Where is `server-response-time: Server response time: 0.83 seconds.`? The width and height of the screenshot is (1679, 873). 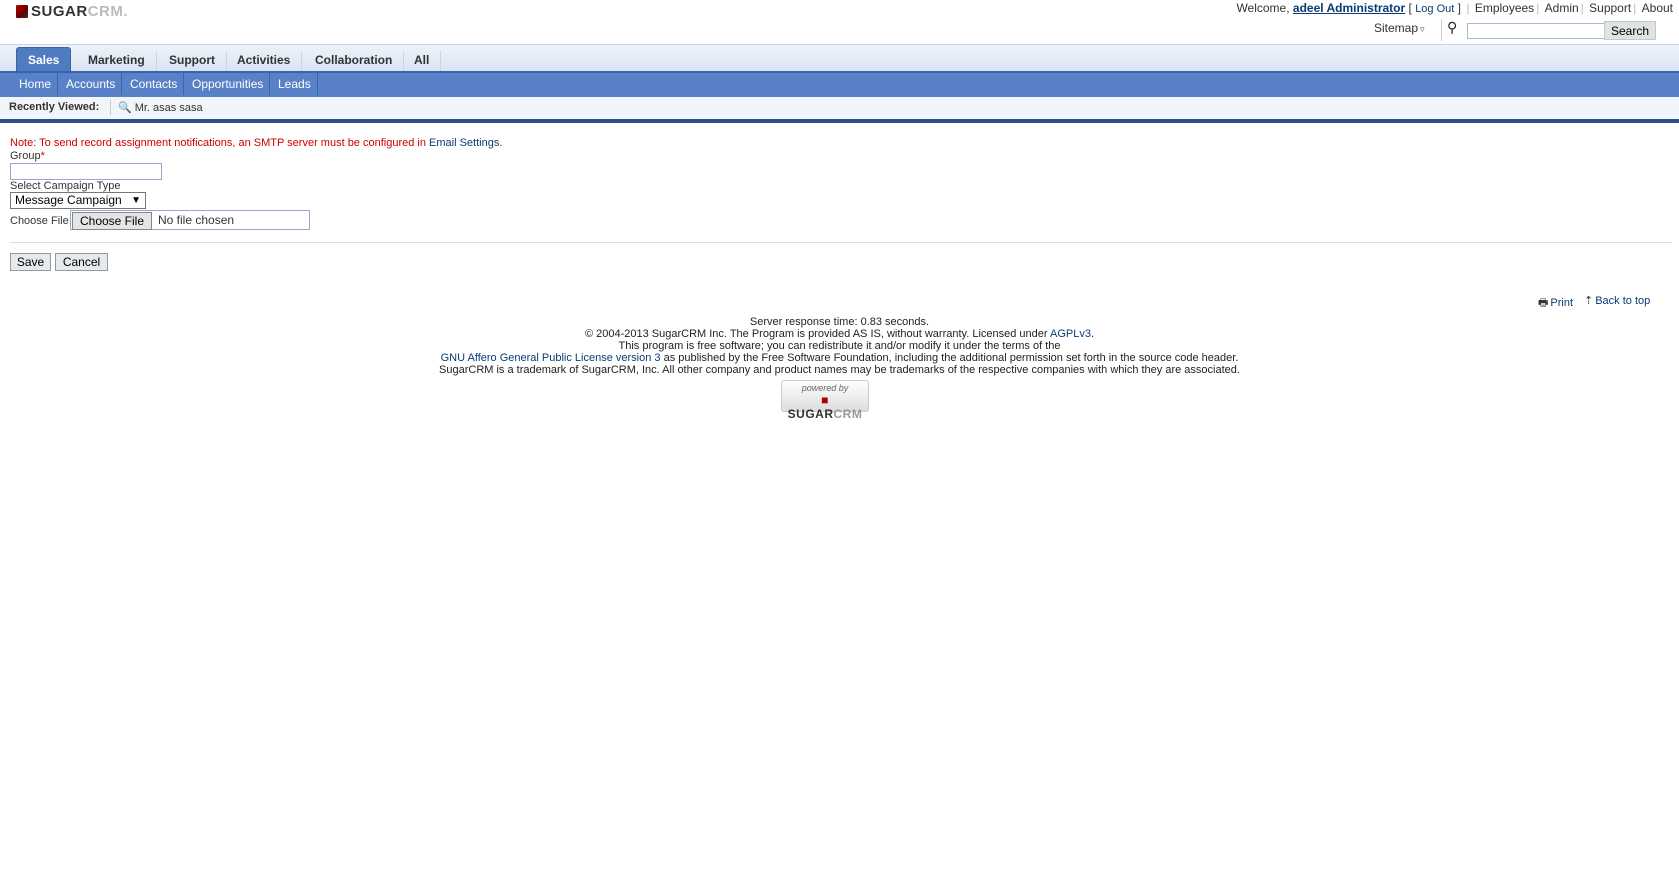 server-response-time: Server response time: 0.83 seconds. is located at coordinates (839, 322).